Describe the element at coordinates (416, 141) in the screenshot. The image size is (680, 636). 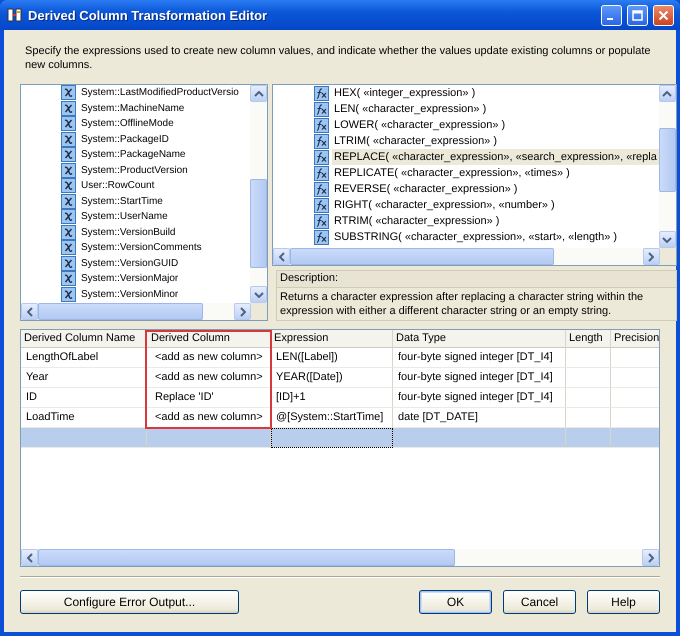
I see `function-item: LTRIM( «character_expression» )` at that location.